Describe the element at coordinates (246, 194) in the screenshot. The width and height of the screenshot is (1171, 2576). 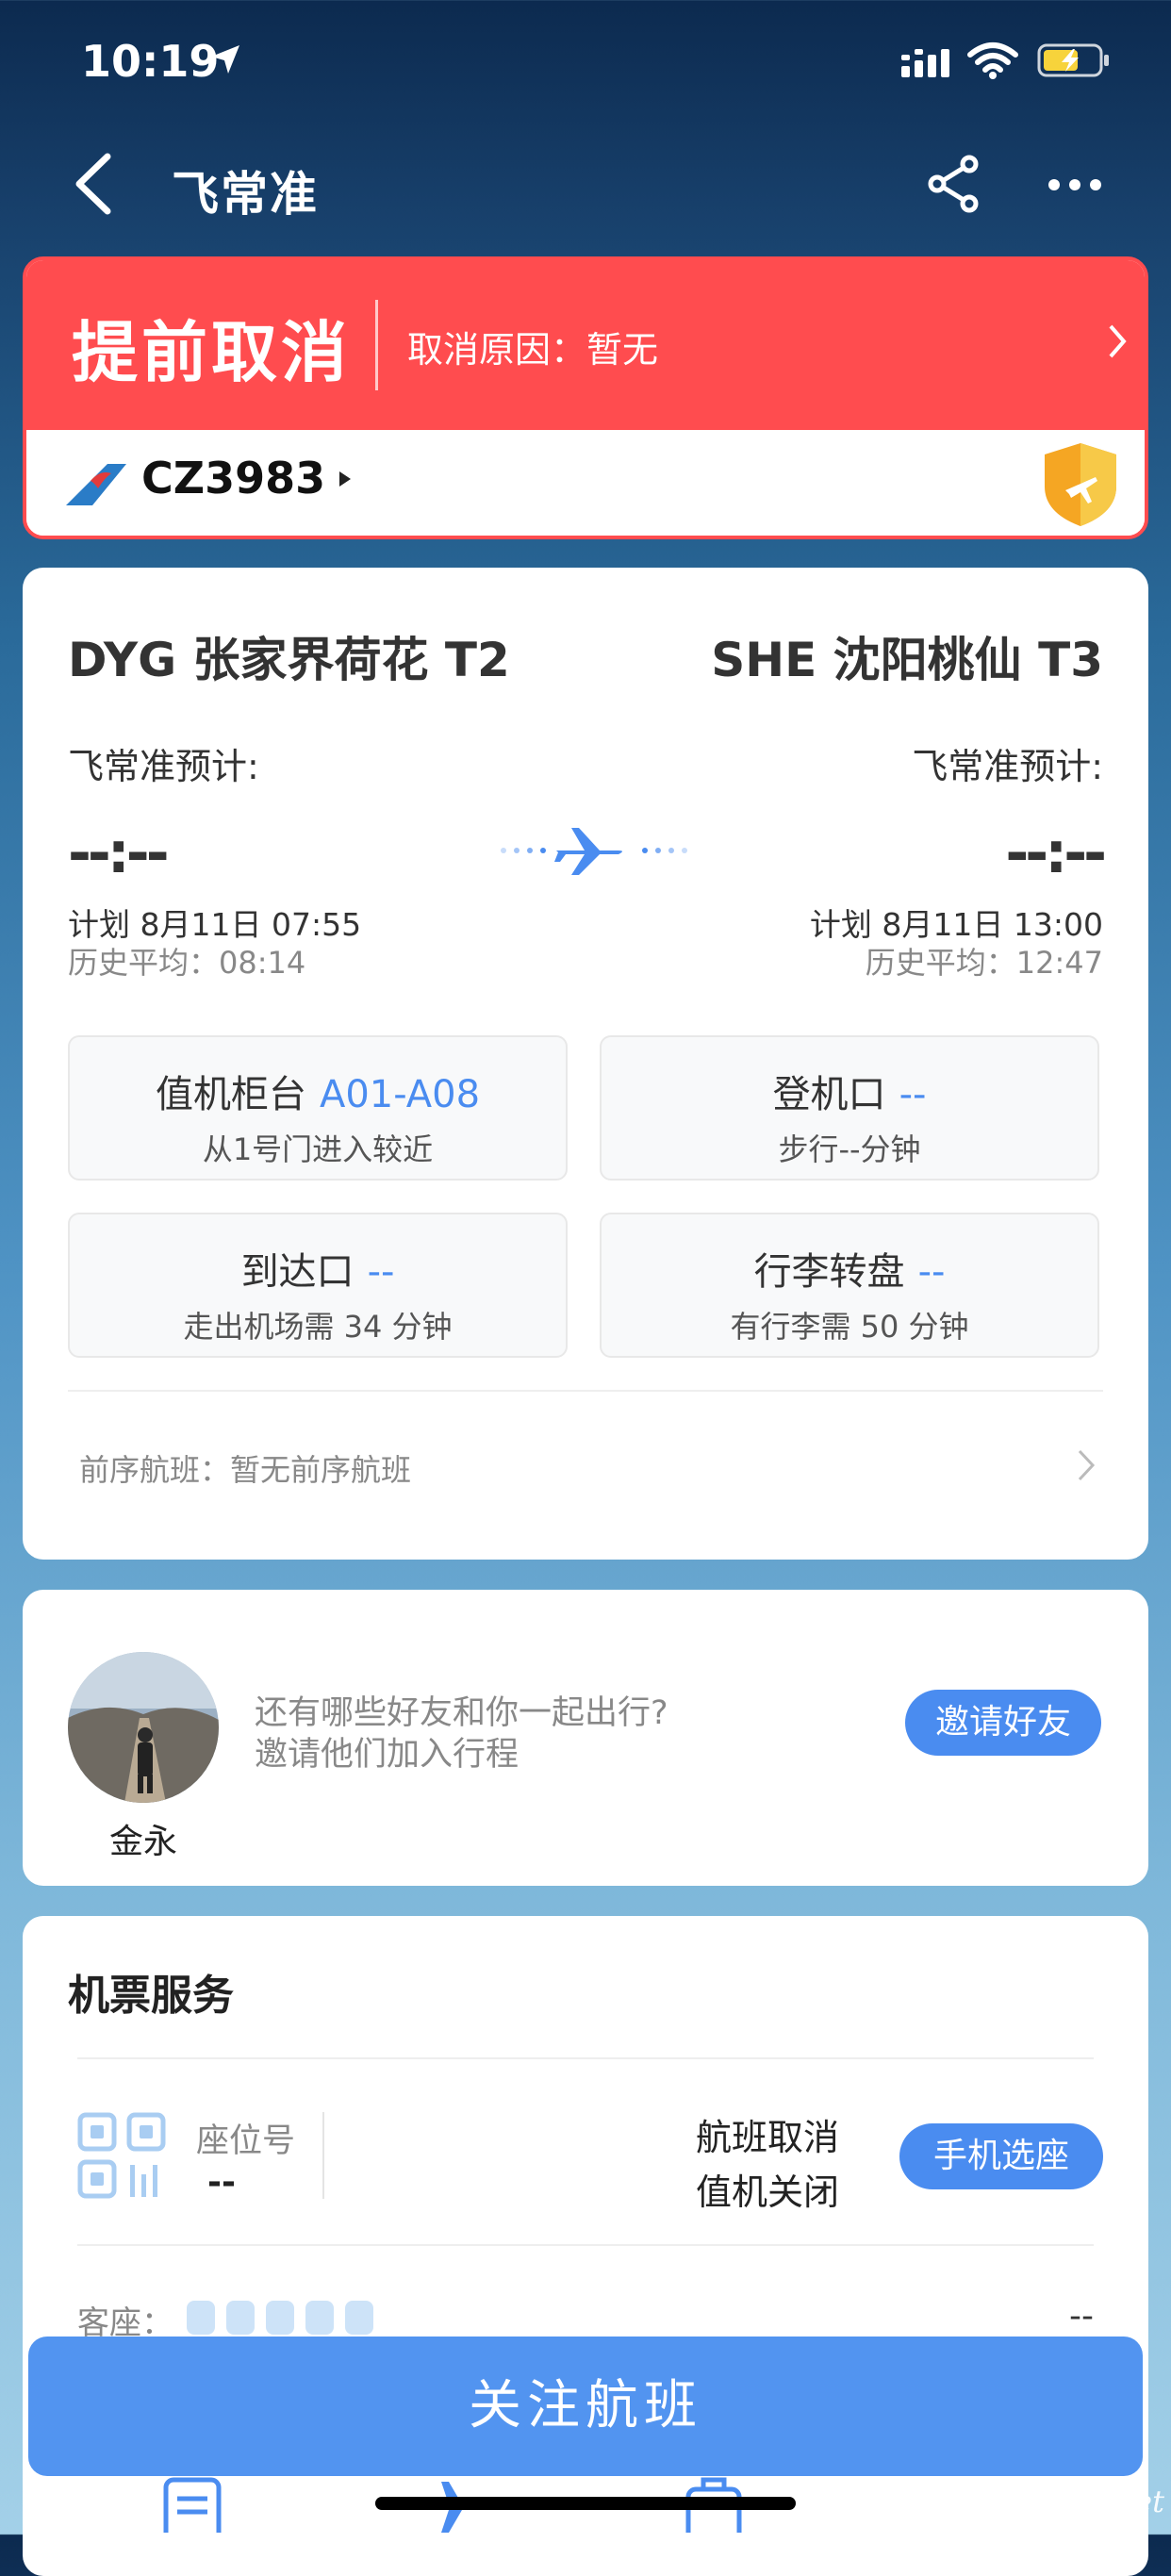
I see `page-title: 飞常准` at that location.